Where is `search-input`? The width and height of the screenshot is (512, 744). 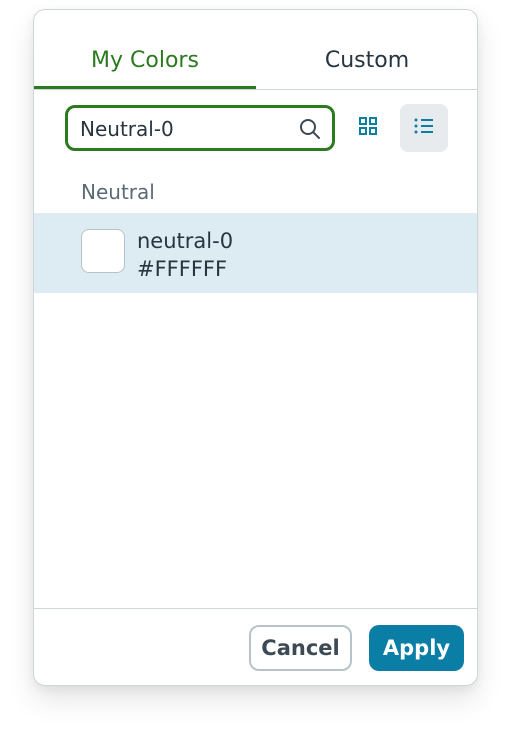 search-input is located at coordinates (180, 129).